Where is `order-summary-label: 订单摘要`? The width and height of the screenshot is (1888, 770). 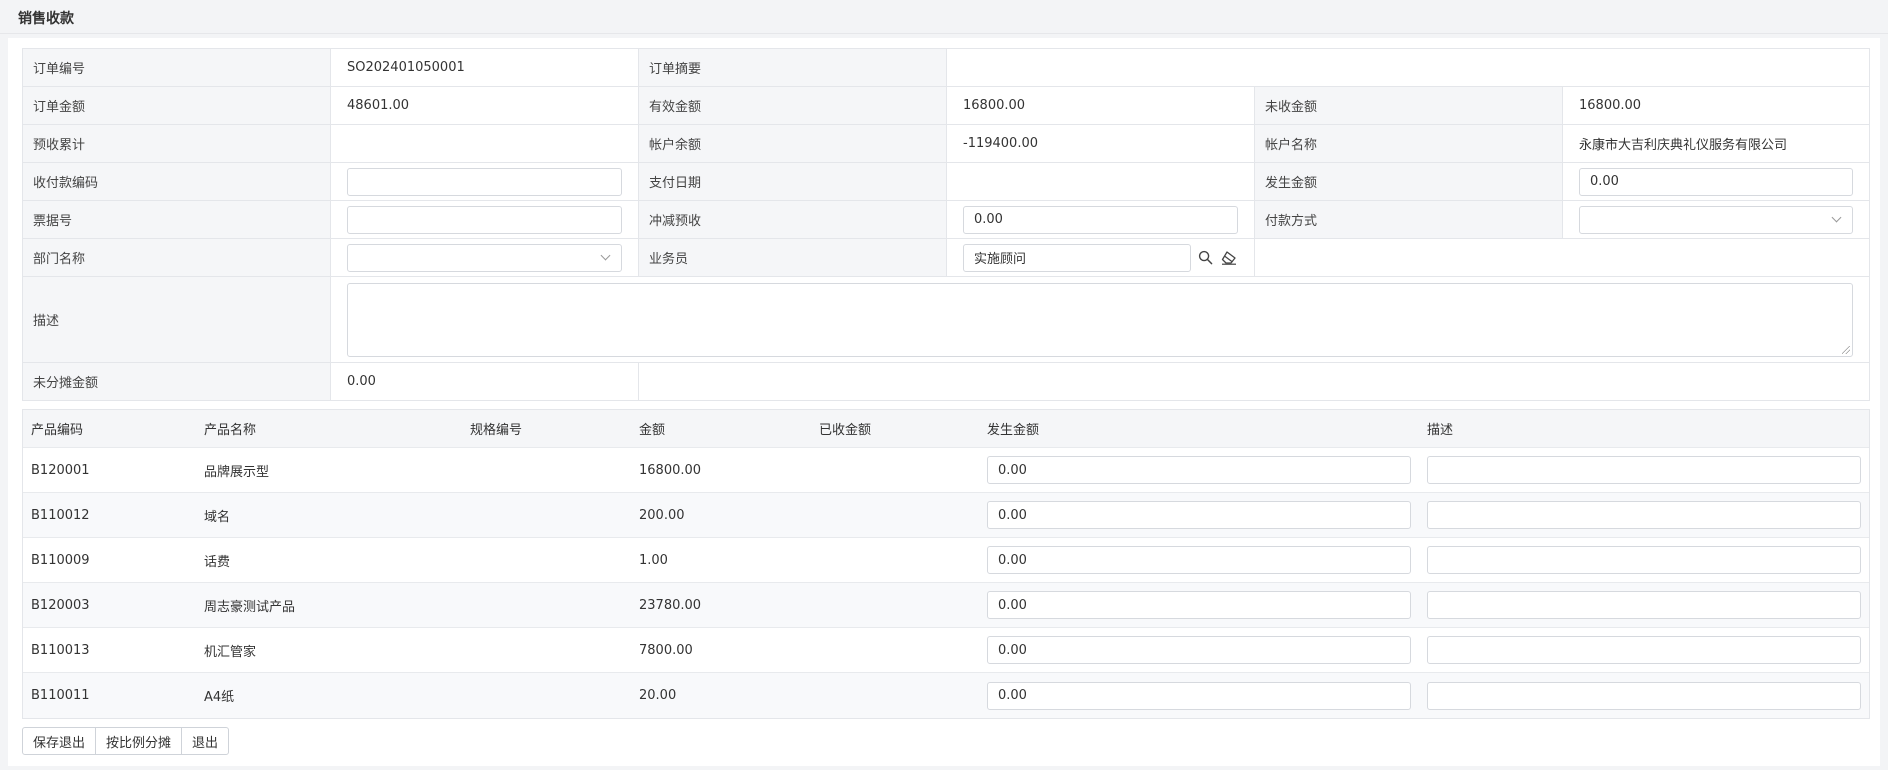 order-summary-label: 订单摘要 is located at coordinates (793, 67).